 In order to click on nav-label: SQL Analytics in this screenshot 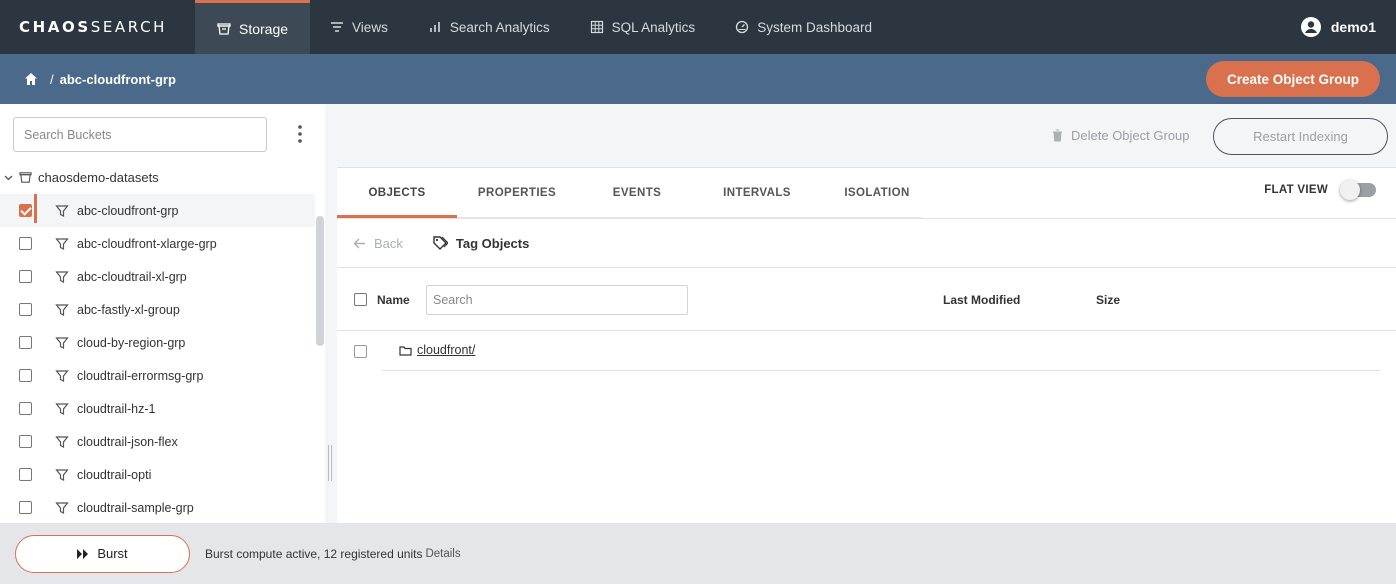, I will do `click(653, 27)`.